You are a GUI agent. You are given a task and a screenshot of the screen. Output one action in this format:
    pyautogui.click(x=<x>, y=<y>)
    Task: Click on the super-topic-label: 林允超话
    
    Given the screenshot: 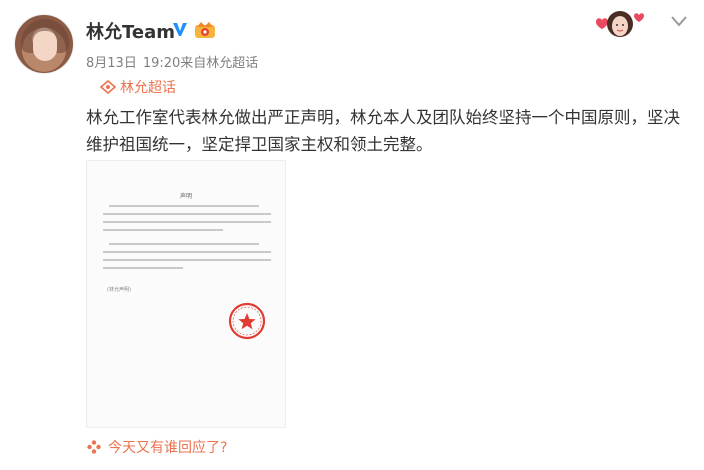 What is the action you would take?
    pyautogui.click(x=148, y=88)
    